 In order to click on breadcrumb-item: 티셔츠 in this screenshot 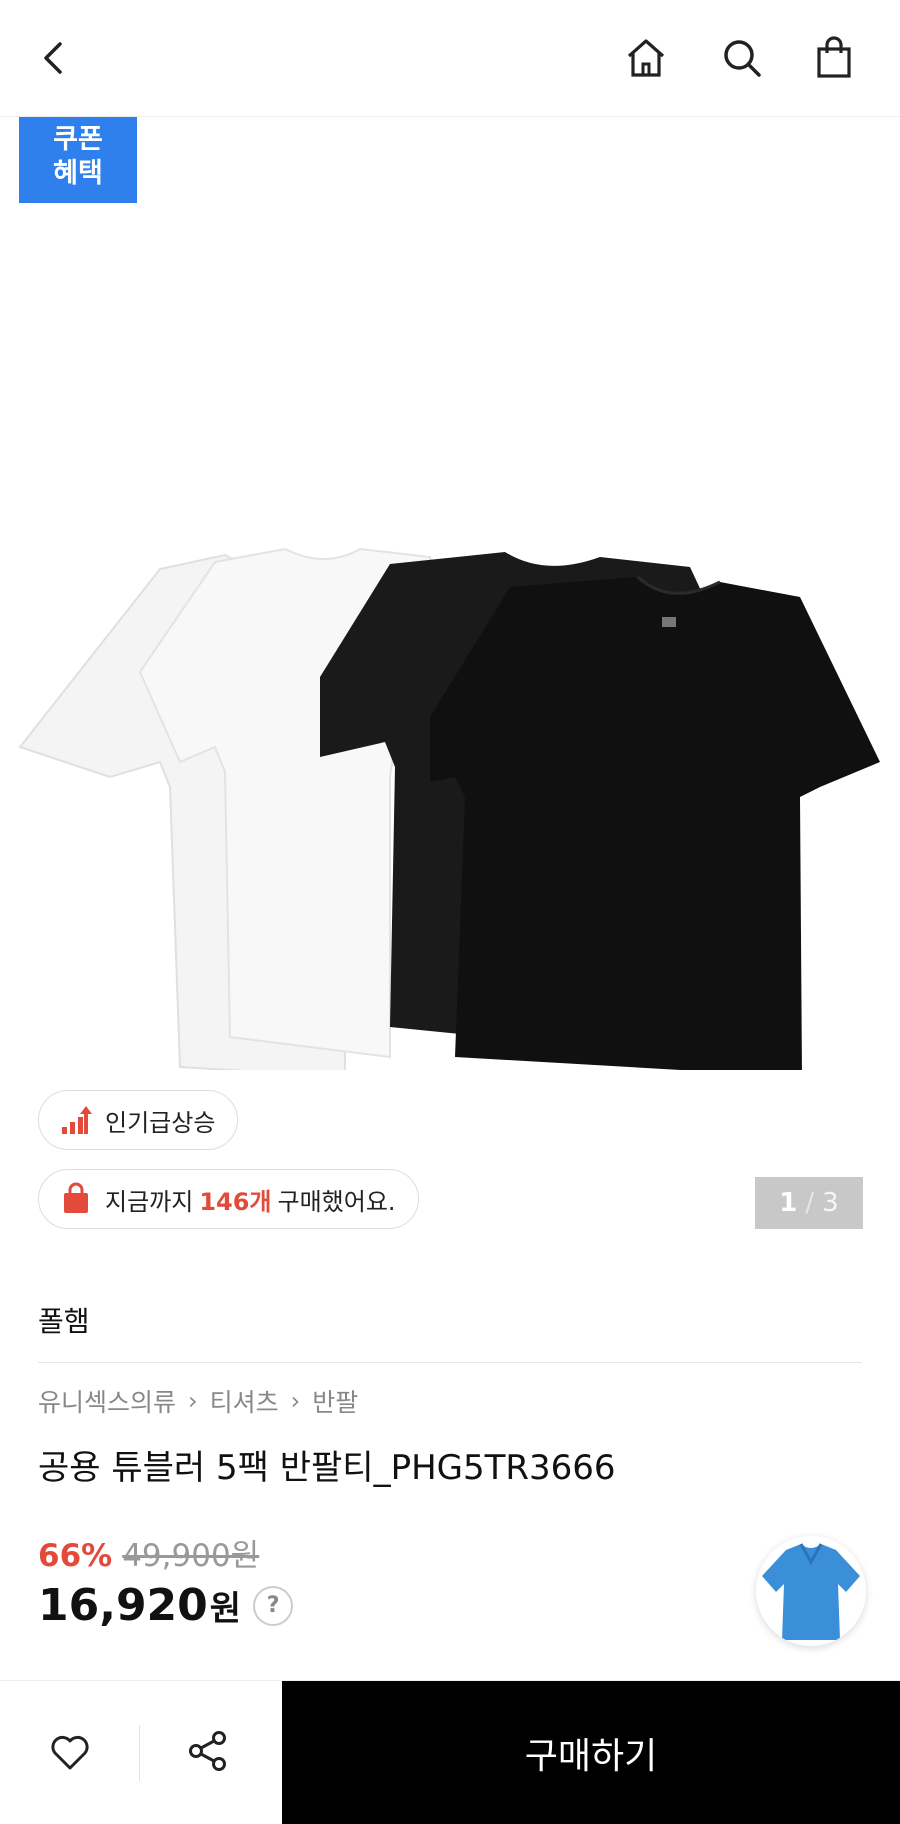, I will do `click(244, 1401)`.